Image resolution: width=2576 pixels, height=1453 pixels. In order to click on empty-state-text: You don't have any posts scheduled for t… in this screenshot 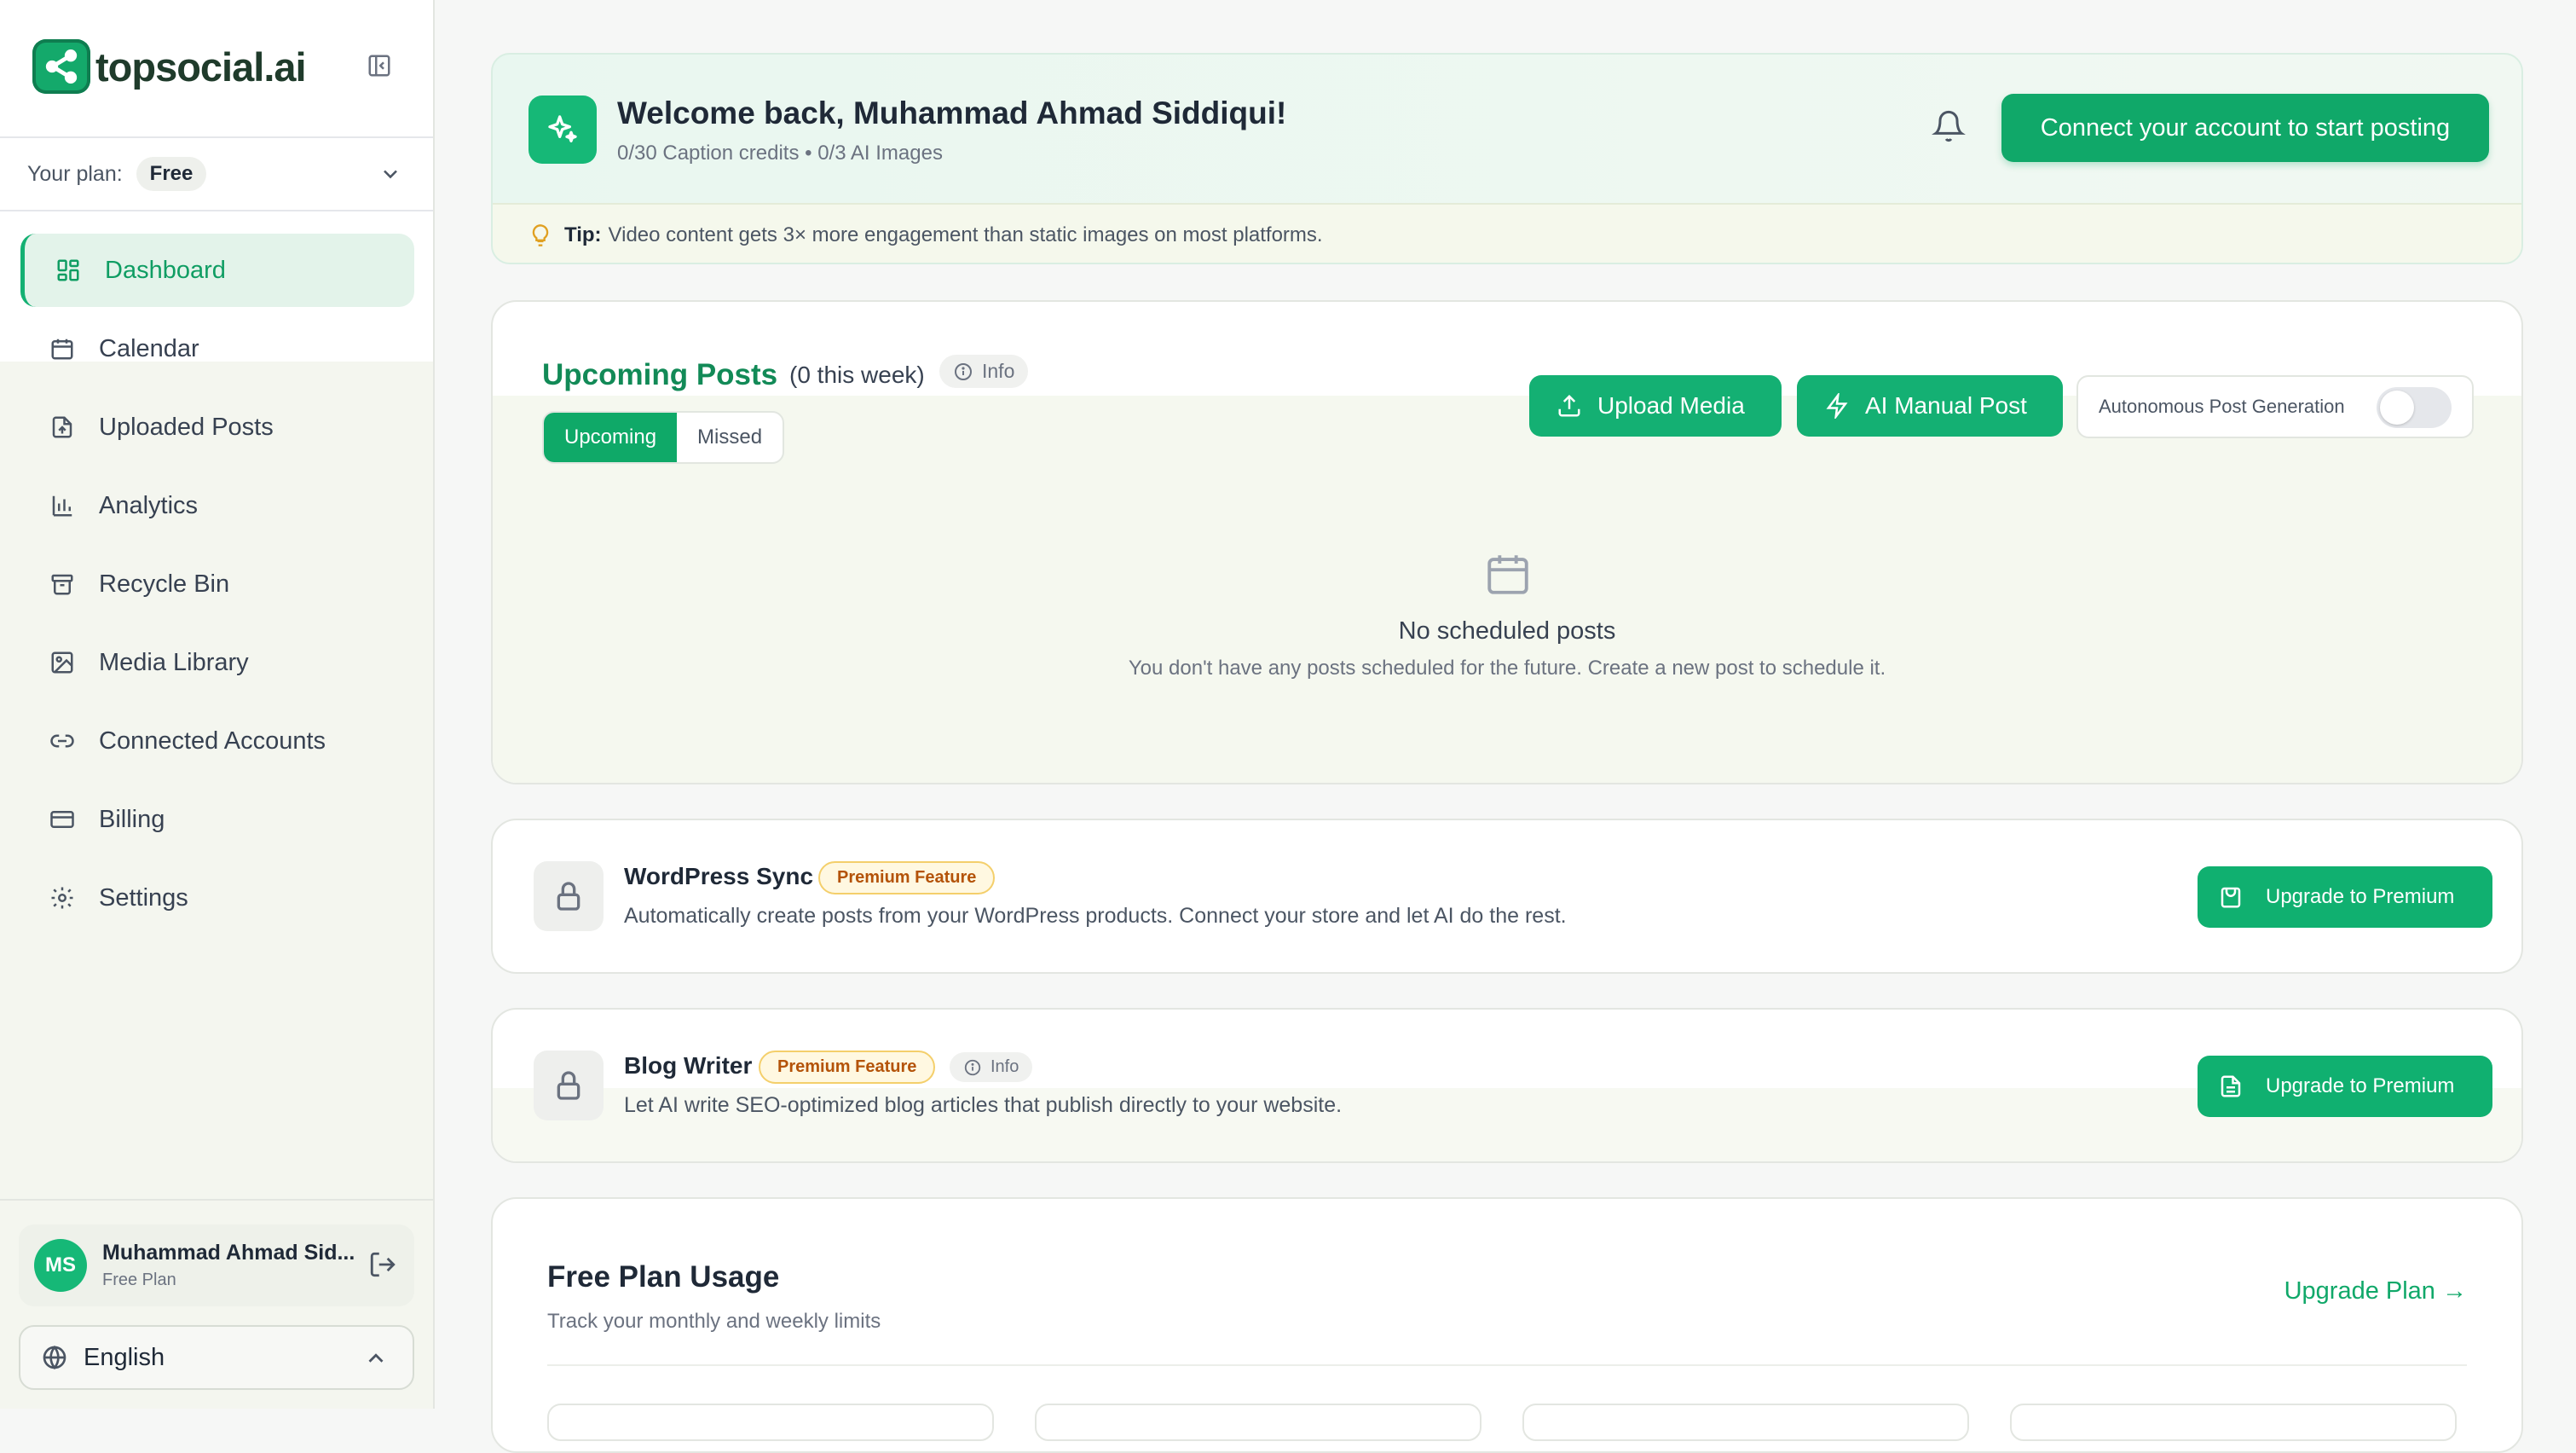, I will do `click(1507, 668)`.